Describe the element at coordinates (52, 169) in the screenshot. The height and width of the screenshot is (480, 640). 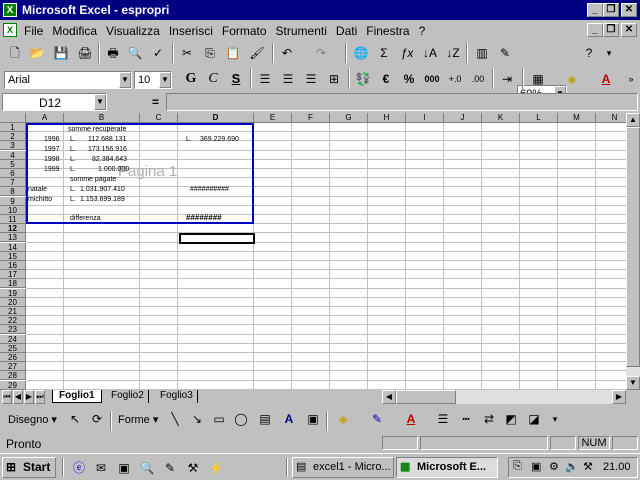
I see `cell-a5: 1999` at that location.